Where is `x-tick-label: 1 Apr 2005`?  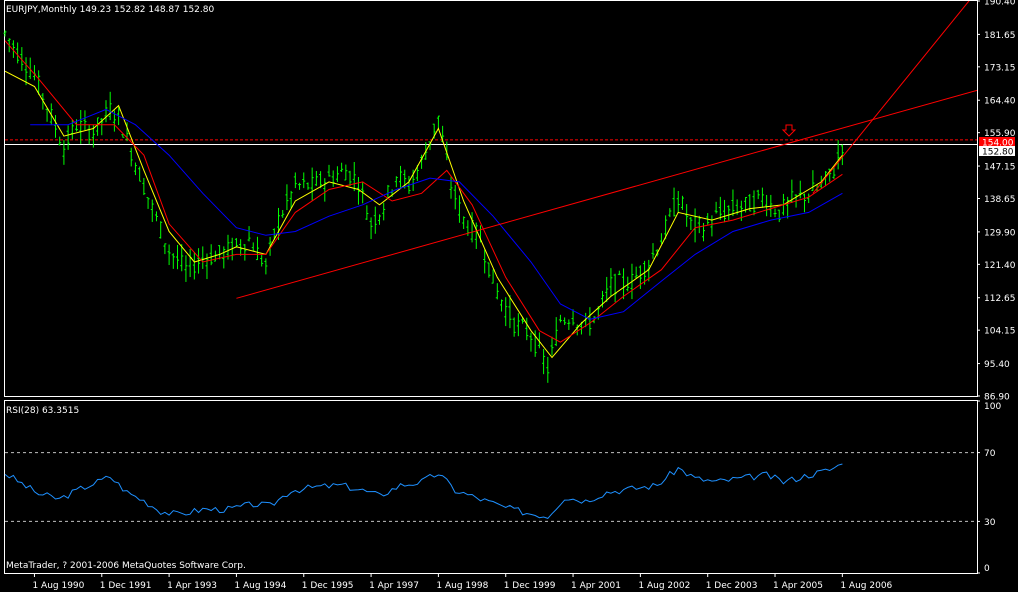
x-tick-label: 1 Apr 2005 is located at coordinates (798, 586).